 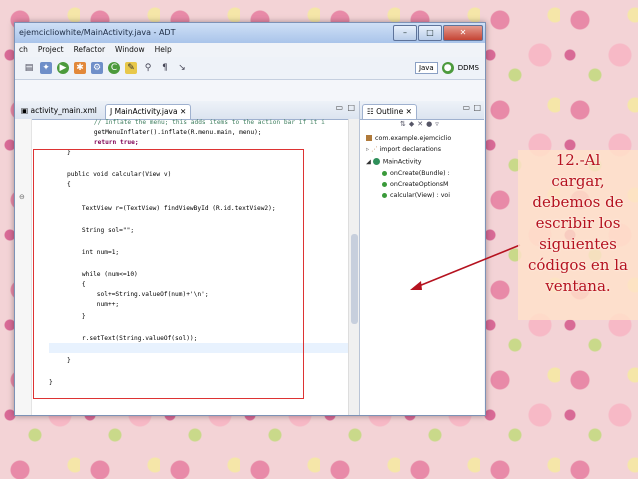 What do you see at coordinates (578, 160) in the screenshot?
I see `callout-line: 12.-Al` at bounding box center [578, 160].